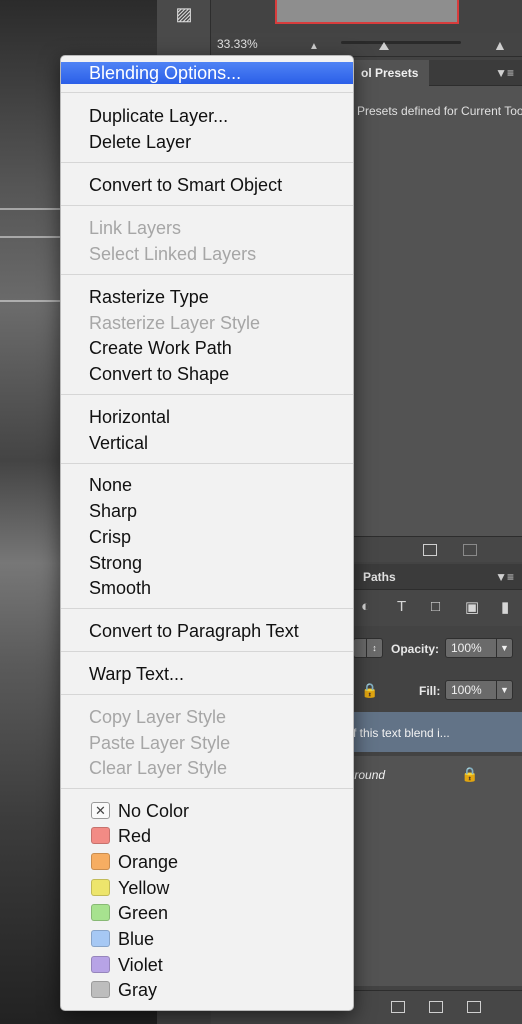 This screenshot has height=1024, width=522. I want to click on filter-toggle-icon: ▮, so click(505, 607).